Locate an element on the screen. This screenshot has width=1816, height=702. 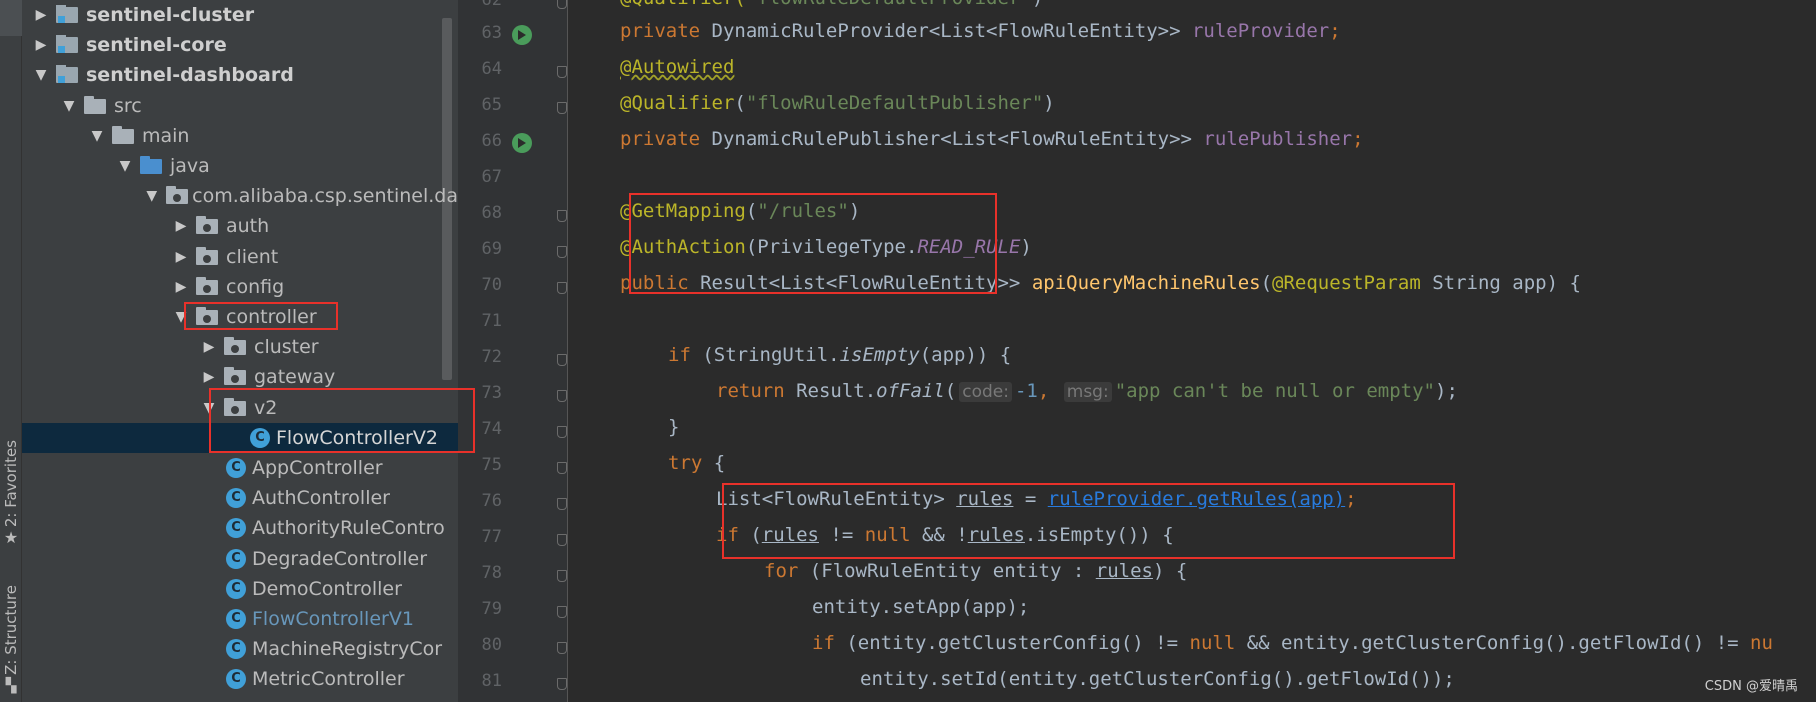
editor-gutter: 62 63 64 65 66 67 68 69 70 71 72 73 74 75 76 77 78 79 80 81 is located at coordinates (513, 351).